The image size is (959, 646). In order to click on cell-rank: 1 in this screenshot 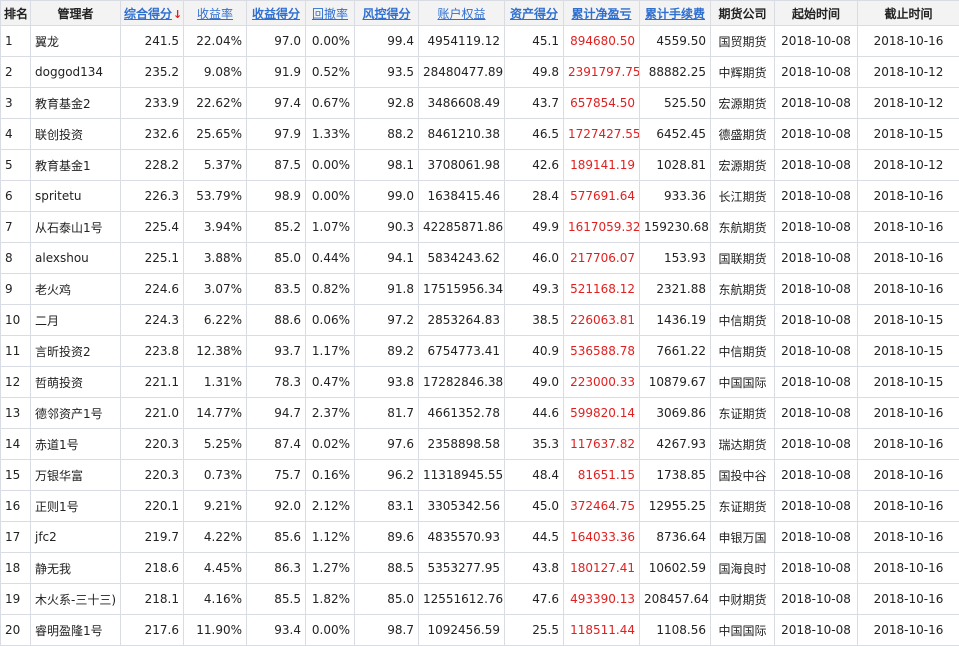, I will do `click(16, 41)`.